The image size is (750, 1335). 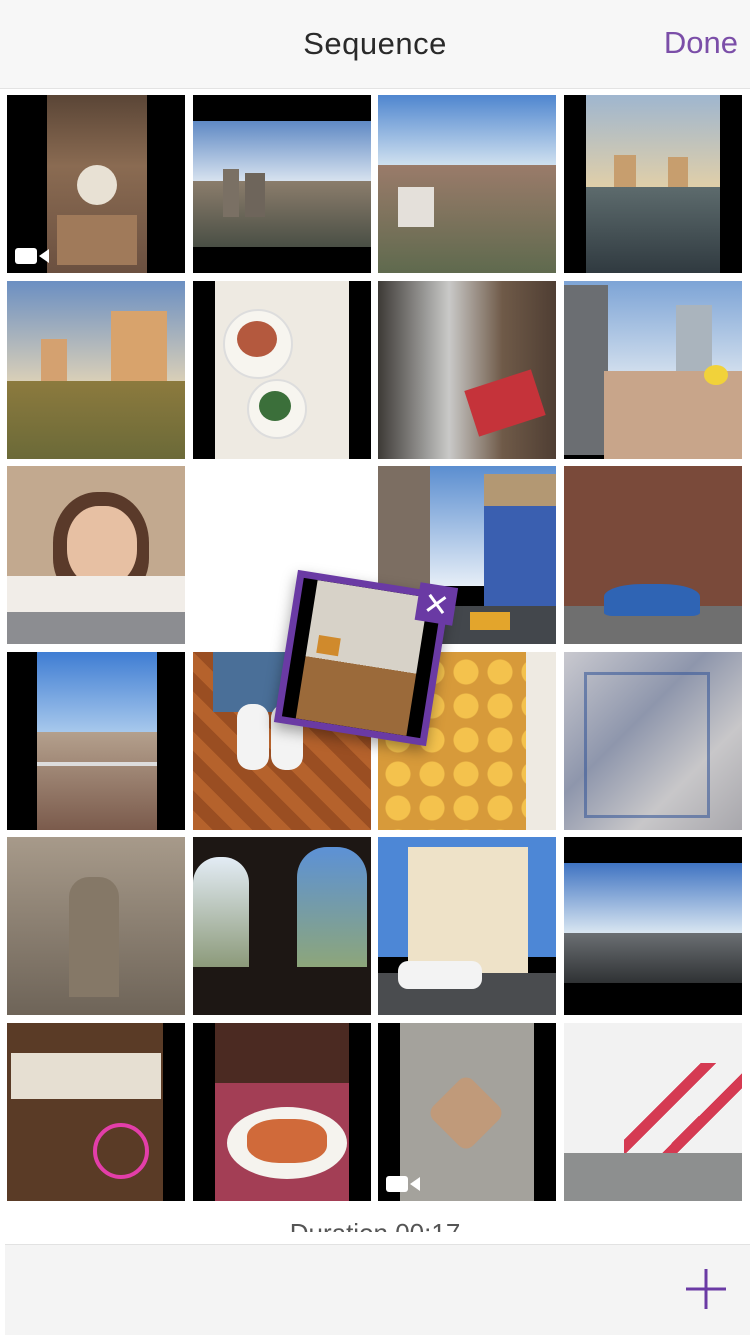 I want to click on remove-clip-button, so click(x=436, y=604).